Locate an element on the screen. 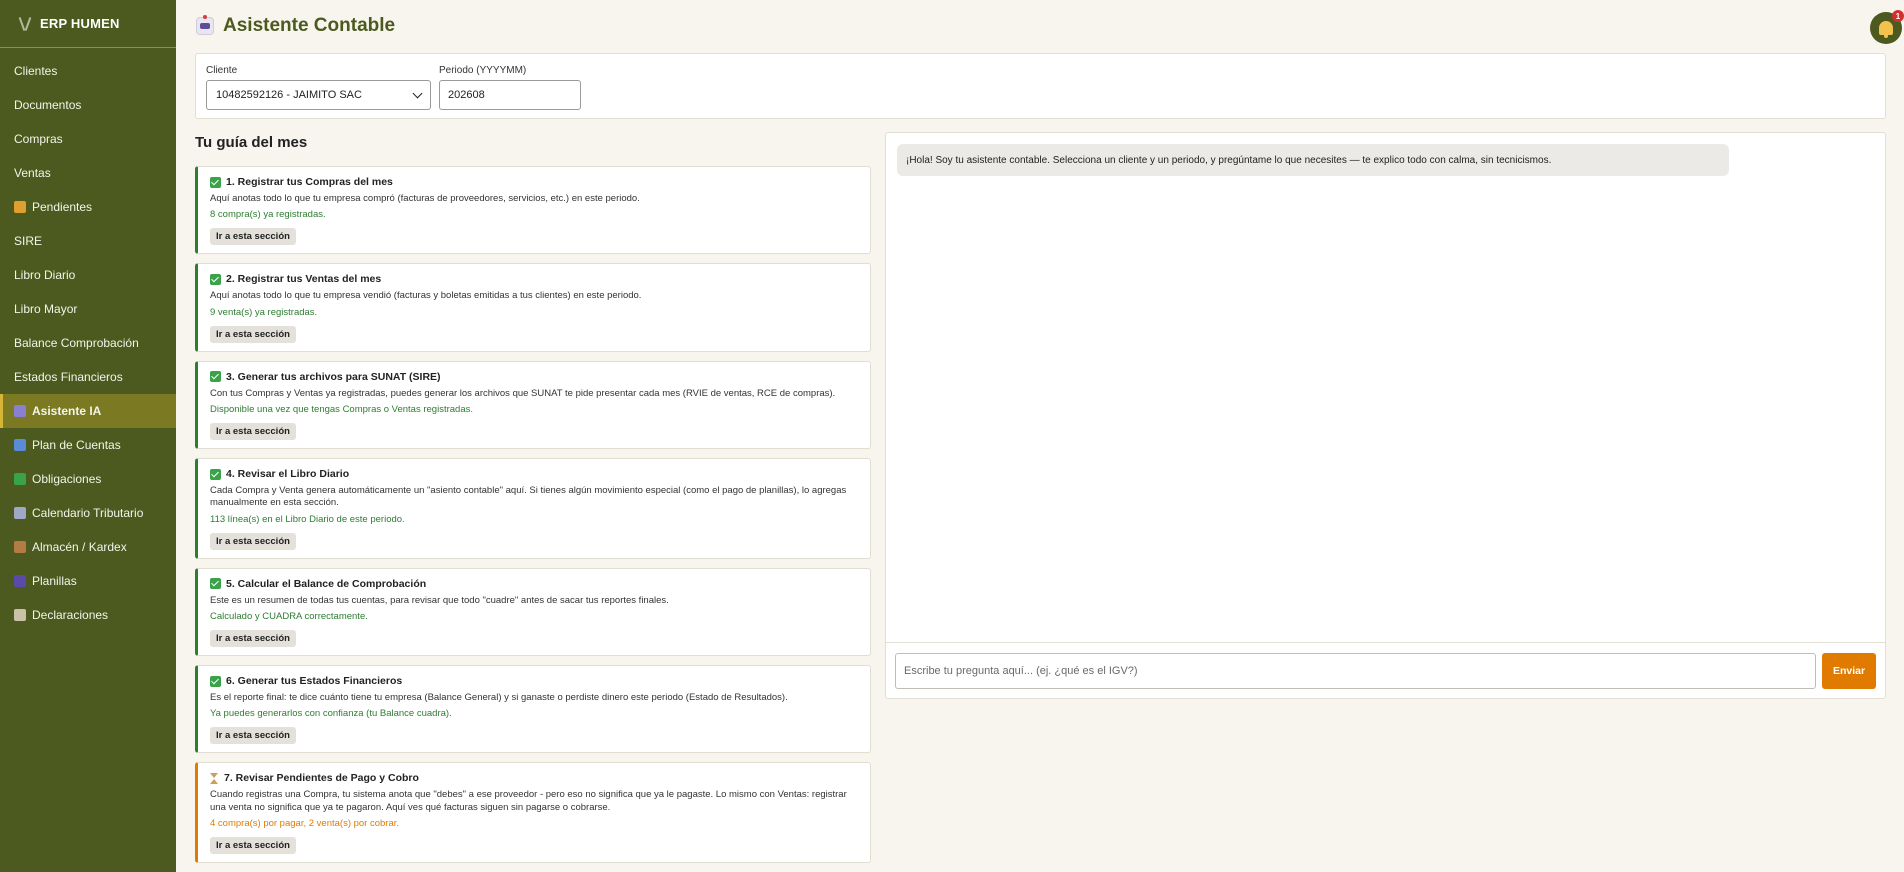  step-title: 1. Registrar tus Compras del mes is located at coordinates (535, 182).